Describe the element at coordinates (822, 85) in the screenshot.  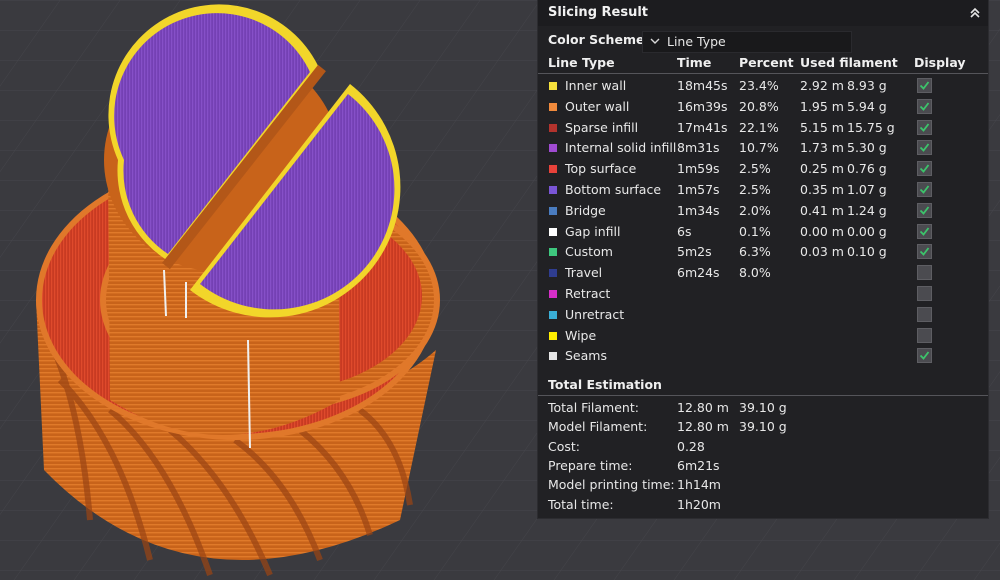
I see `line-type-length: 2.92 m` at that location.